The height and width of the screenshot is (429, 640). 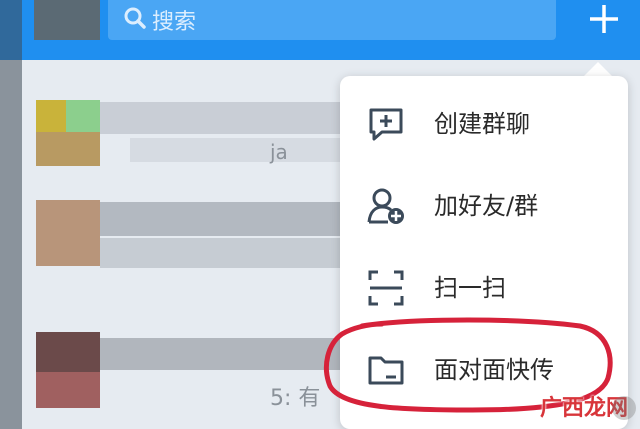 What do you see at coordinates (470, 288) in the screenshot?
I see `menu-item-label: 扫一扫` at bounding box center [470, 288].